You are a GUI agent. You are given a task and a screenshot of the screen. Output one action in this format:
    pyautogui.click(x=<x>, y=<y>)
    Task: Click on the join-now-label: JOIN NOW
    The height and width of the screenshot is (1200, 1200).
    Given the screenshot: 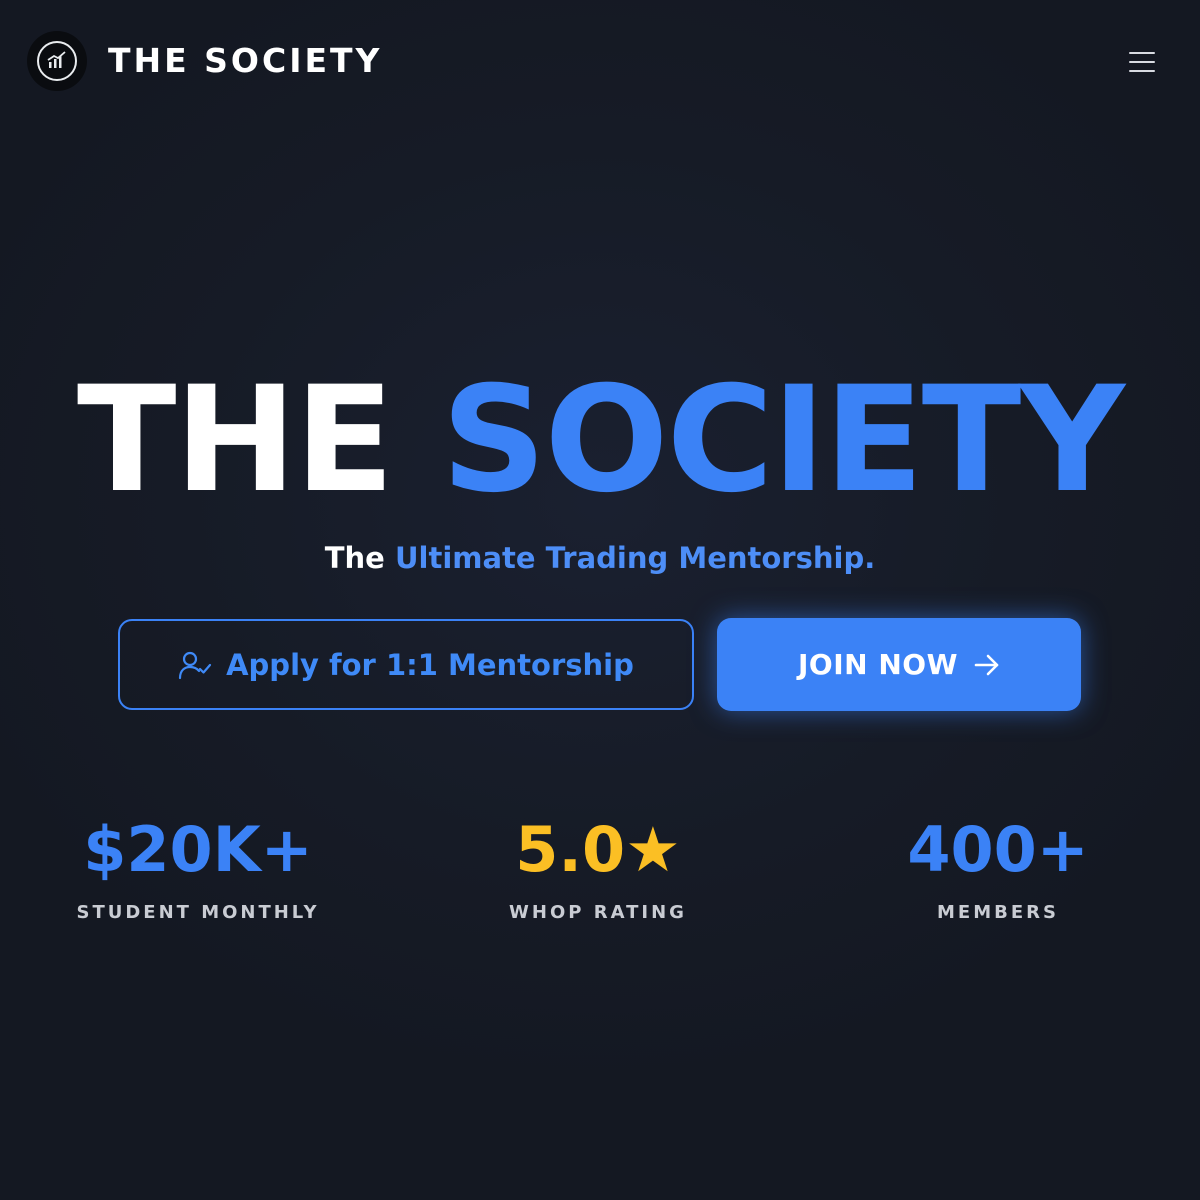 What is the action you would take?
    pyautogui.click(x=878, y=664)
    